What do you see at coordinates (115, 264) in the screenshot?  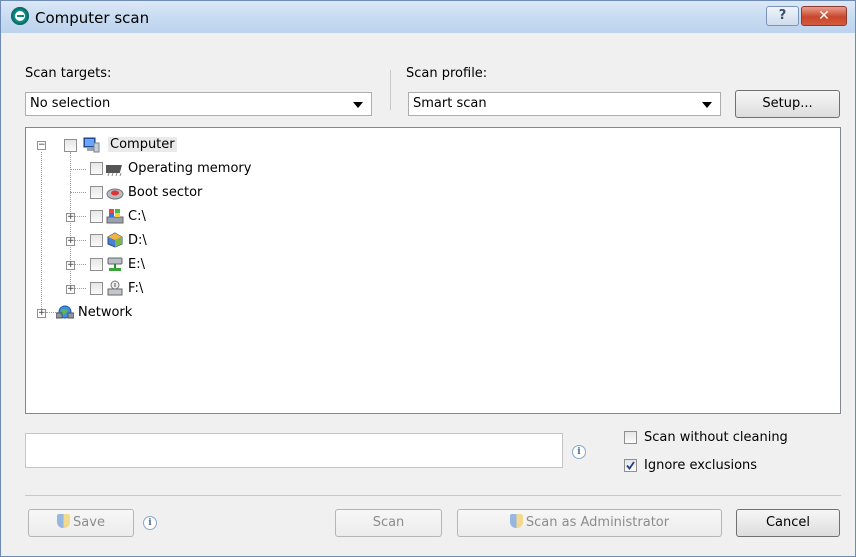 I see `network-drive-icon` at bounding box center [115, 264].